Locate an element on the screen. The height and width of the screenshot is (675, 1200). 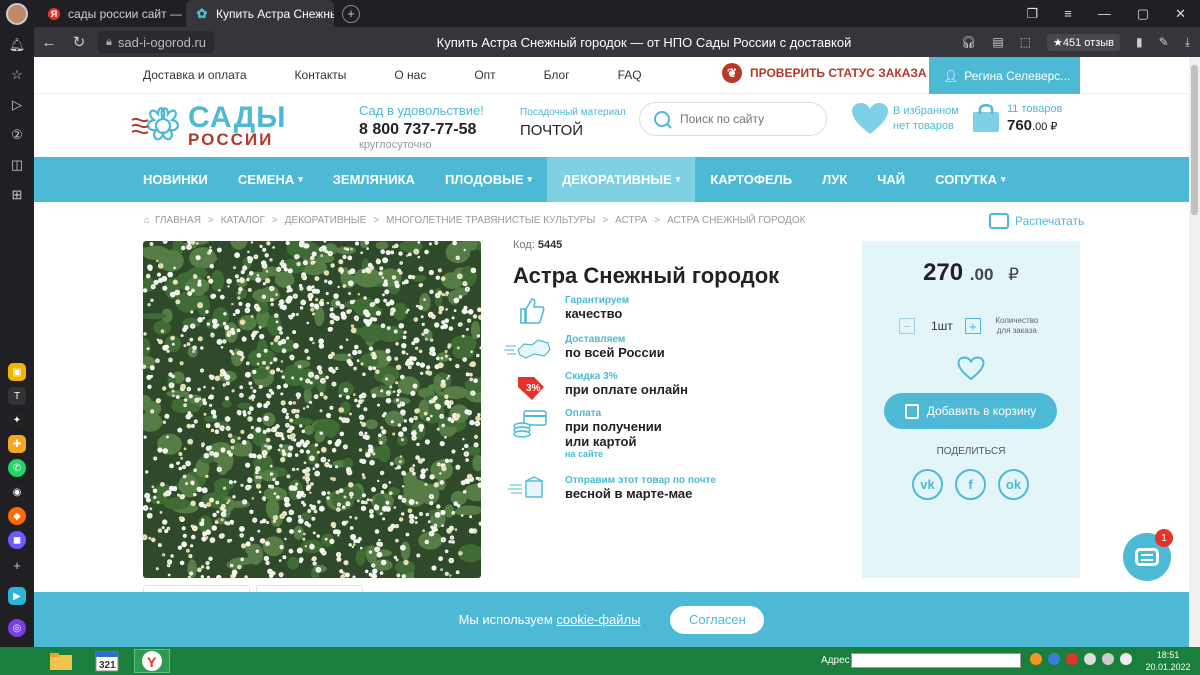
taskbar-address-label: Адрес is located at coordinates (835, 660).